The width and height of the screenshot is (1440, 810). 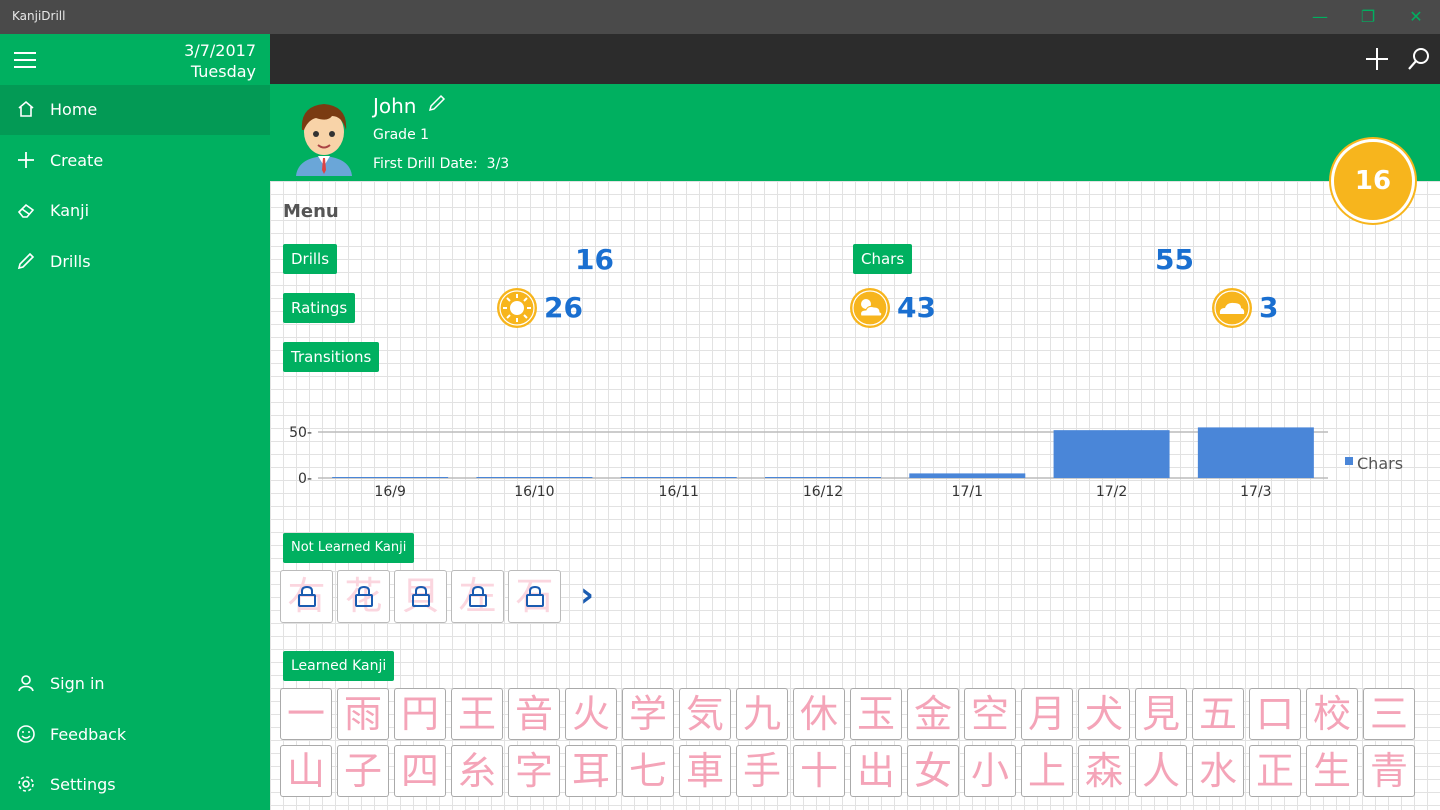 I want to click on learned-kanji-tile: 九, so click(x=762, y=714).